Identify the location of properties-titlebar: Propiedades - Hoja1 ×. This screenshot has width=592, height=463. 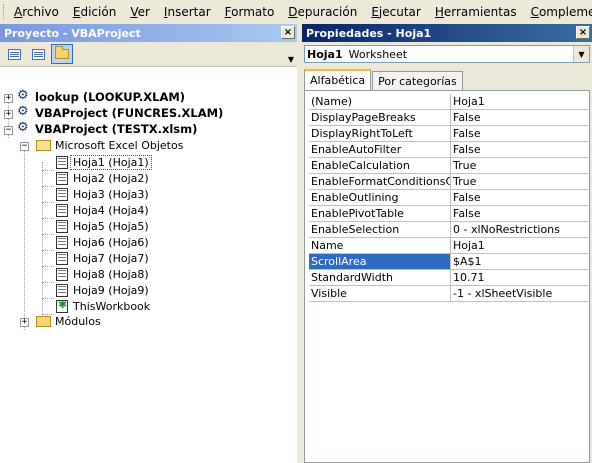
(447, 33).